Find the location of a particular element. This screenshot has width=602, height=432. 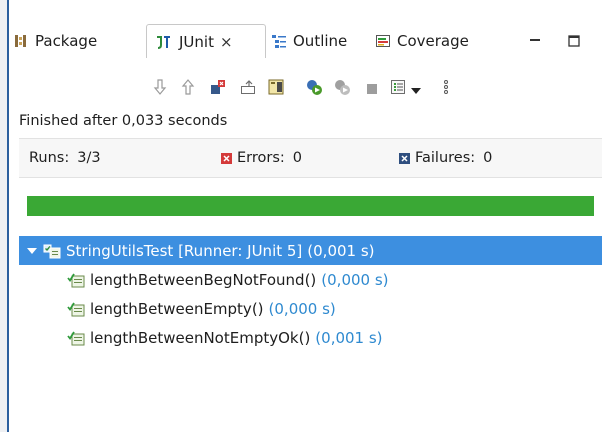

tab-coverage-label: Coverage is located at coordinates (433, 41).